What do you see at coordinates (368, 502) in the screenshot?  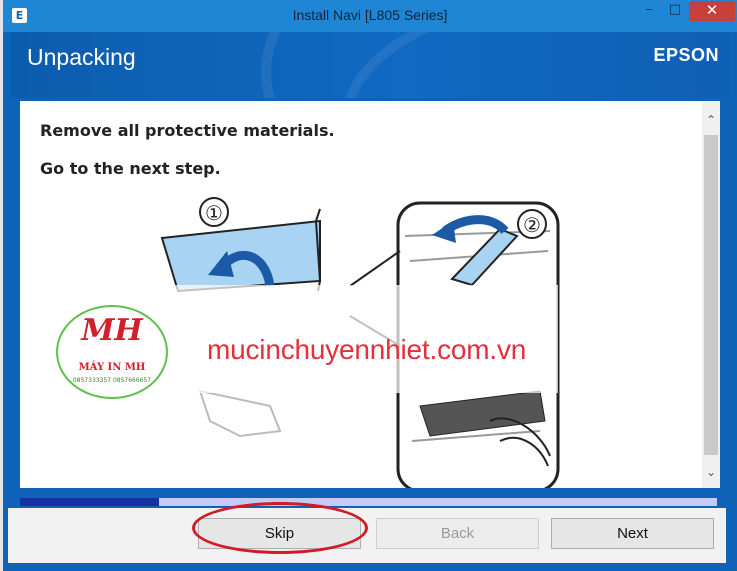 I see `install-progress-bar` at bounding box center [368, 502].